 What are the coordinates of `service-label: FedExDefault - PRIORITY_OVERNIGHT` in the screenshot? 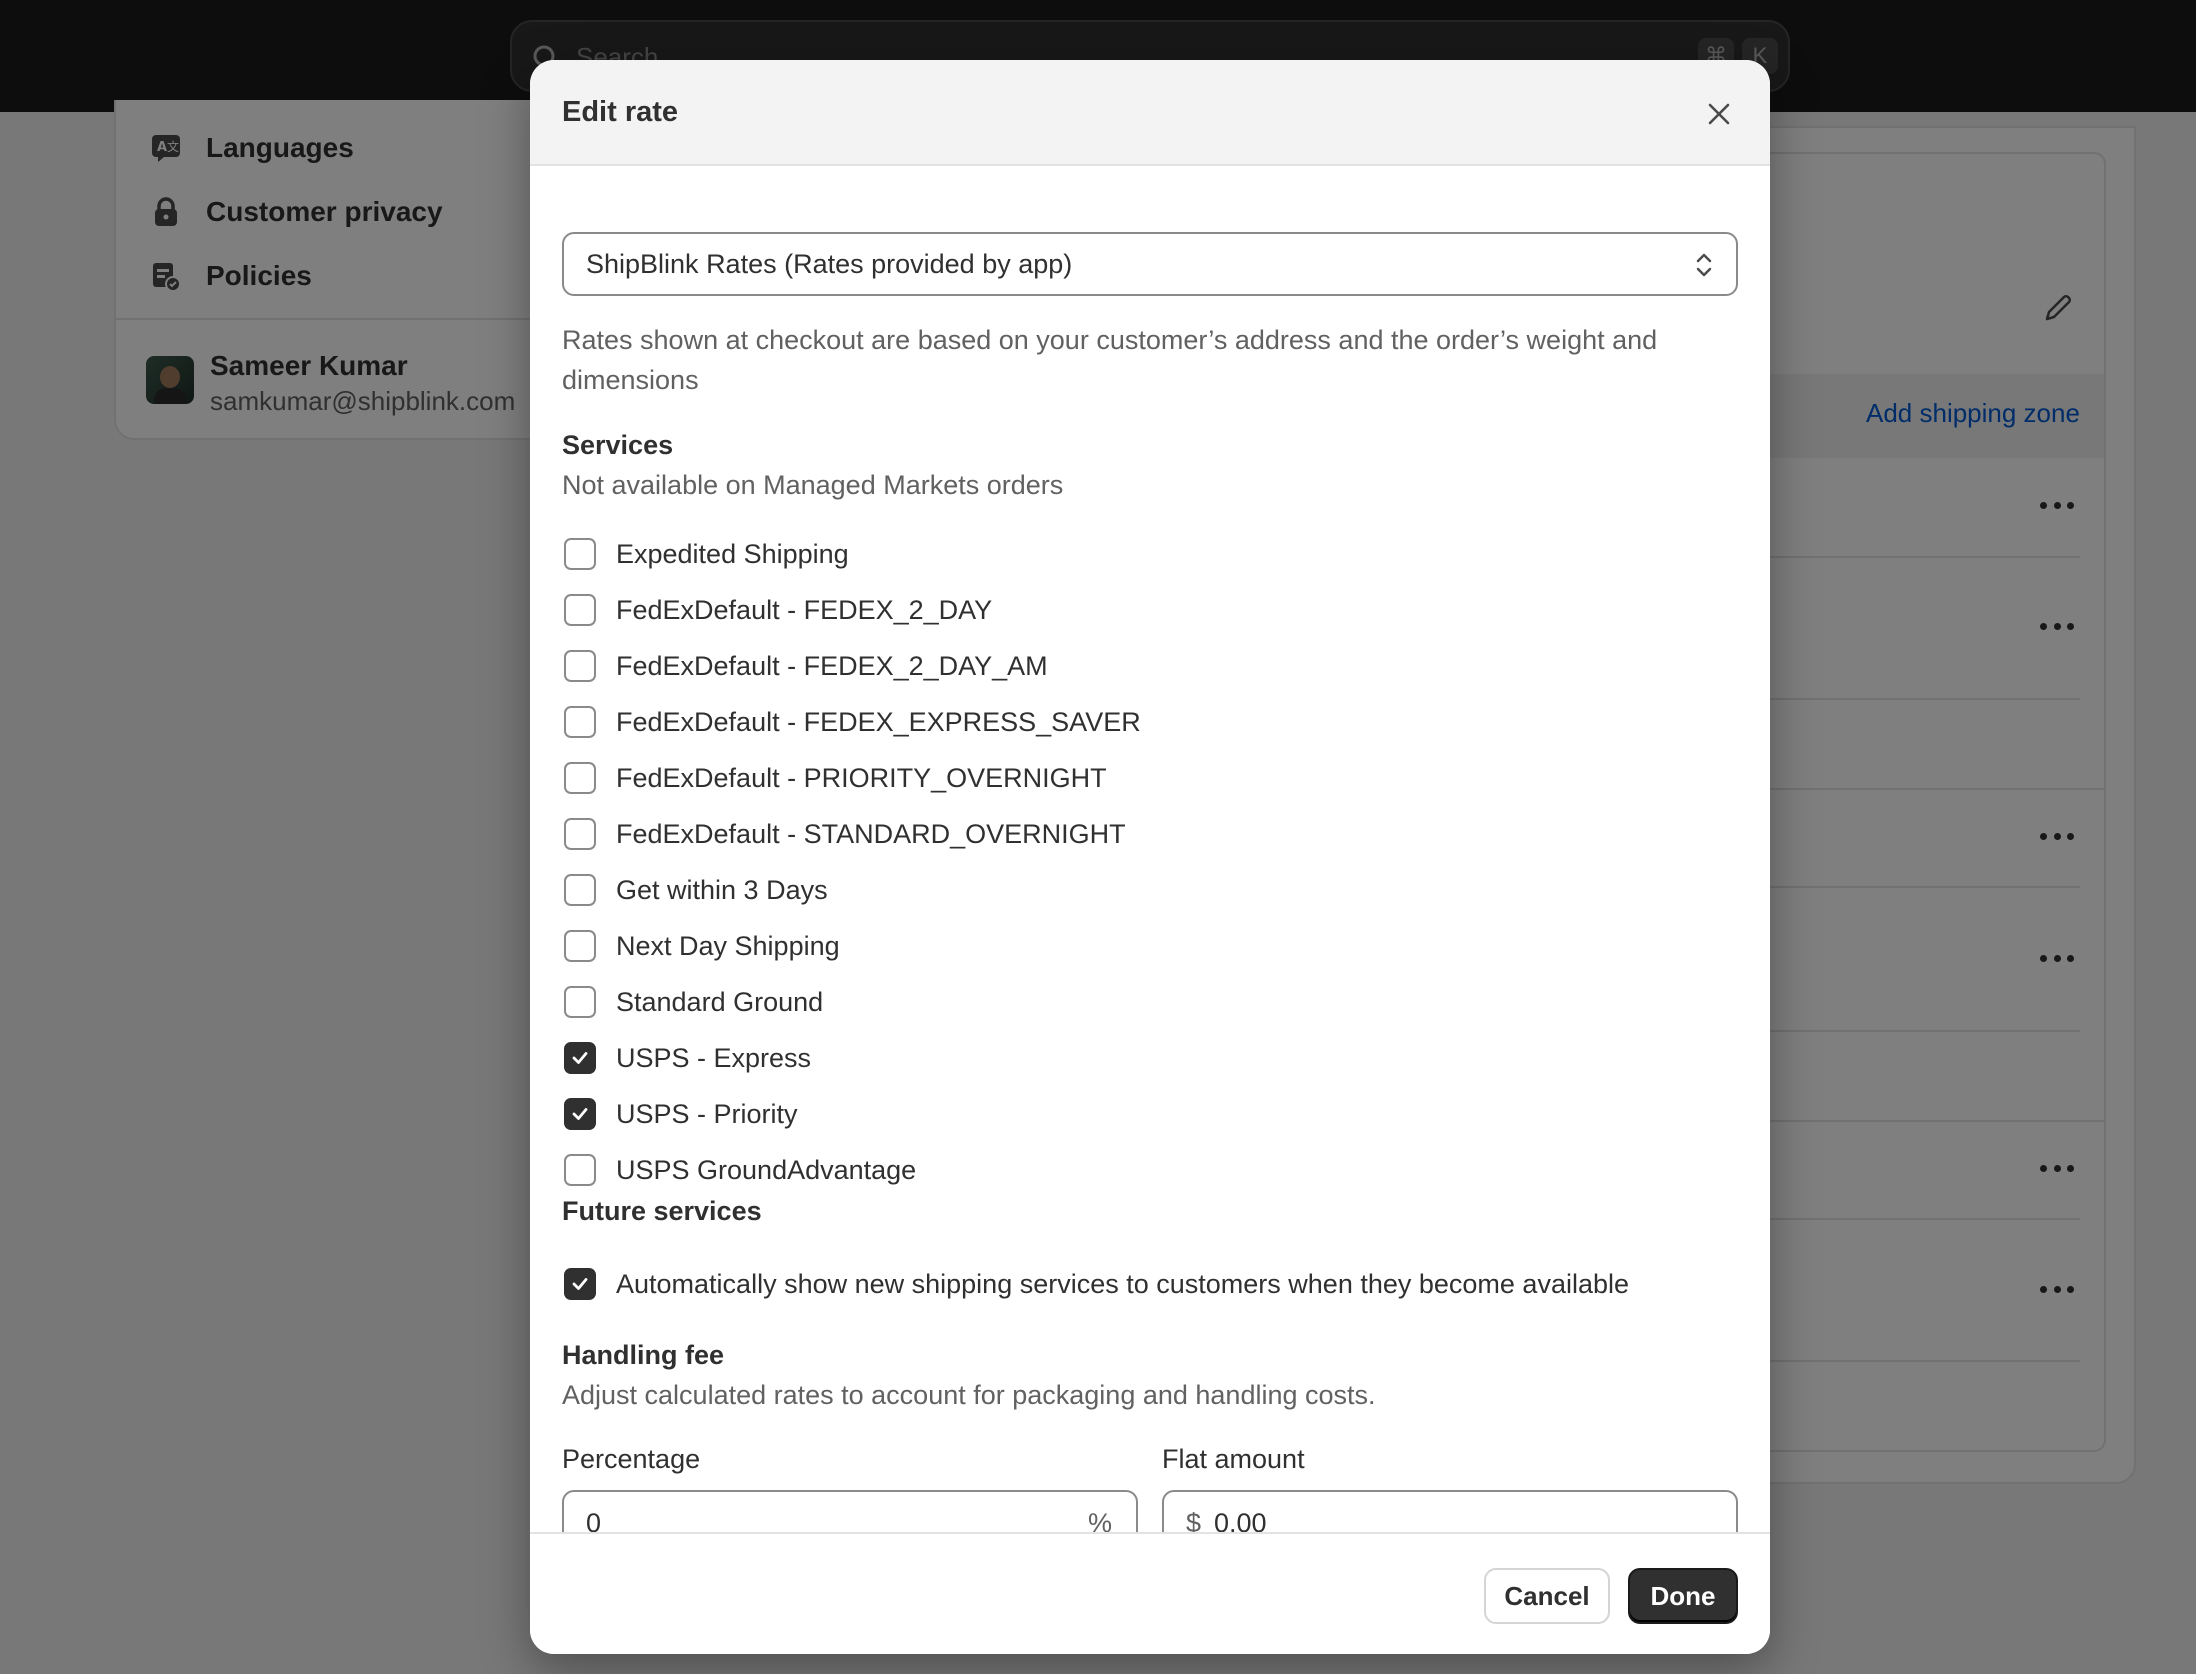 It's located at (861, 777).